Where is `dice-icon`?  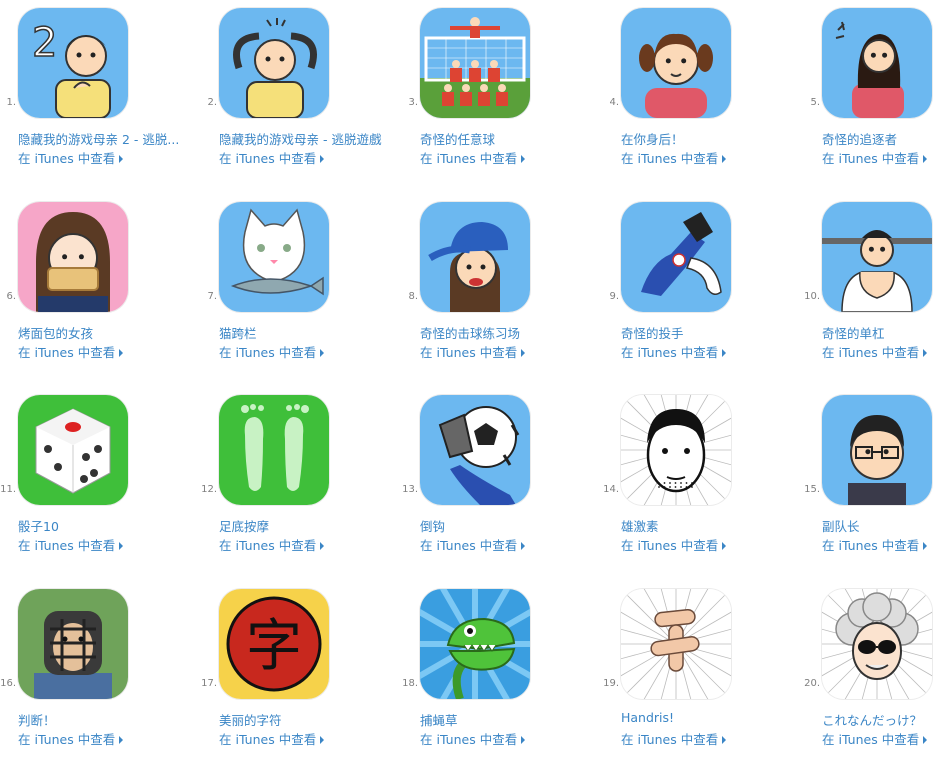 dice-icon is located at coordinates (73, 450).